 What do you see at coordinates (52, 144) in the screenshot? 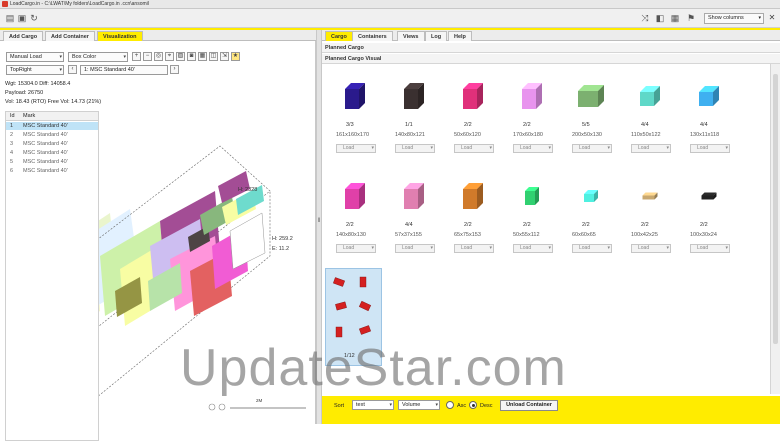
I see `table-row: 3 MSC Standard 40'` at bounding box center [52, 144].